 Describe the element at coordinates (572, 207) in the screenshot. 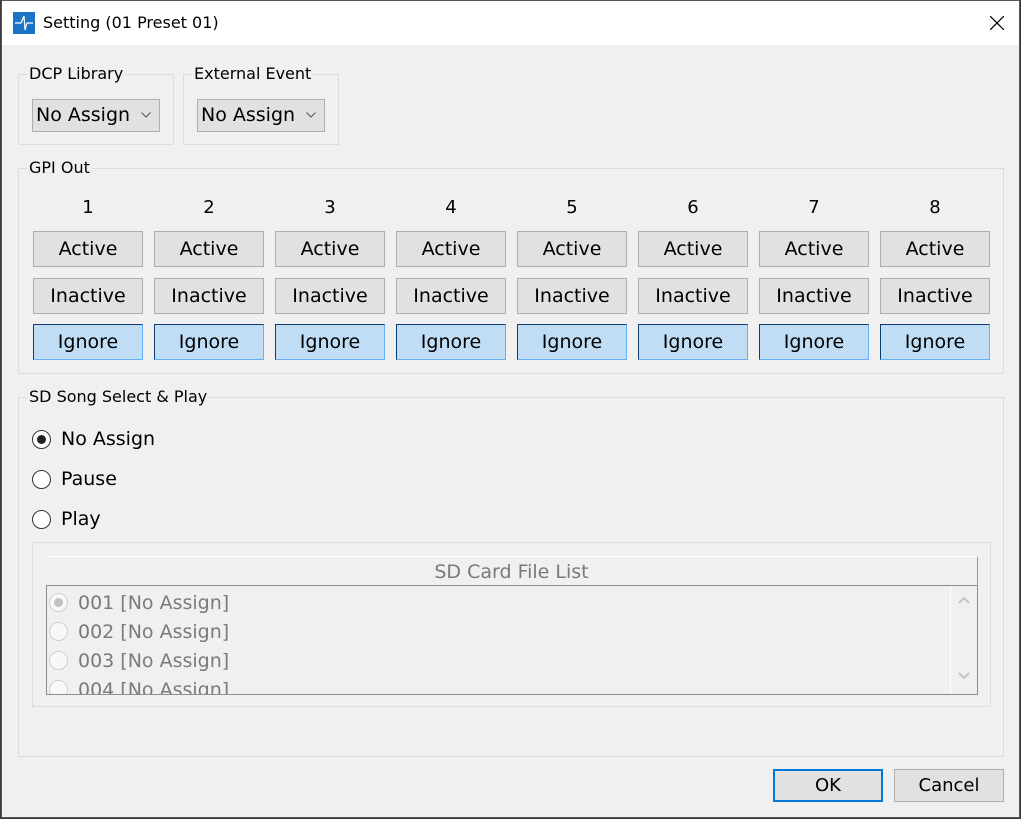

I see `gpi-out-5-number: 5` at that location.